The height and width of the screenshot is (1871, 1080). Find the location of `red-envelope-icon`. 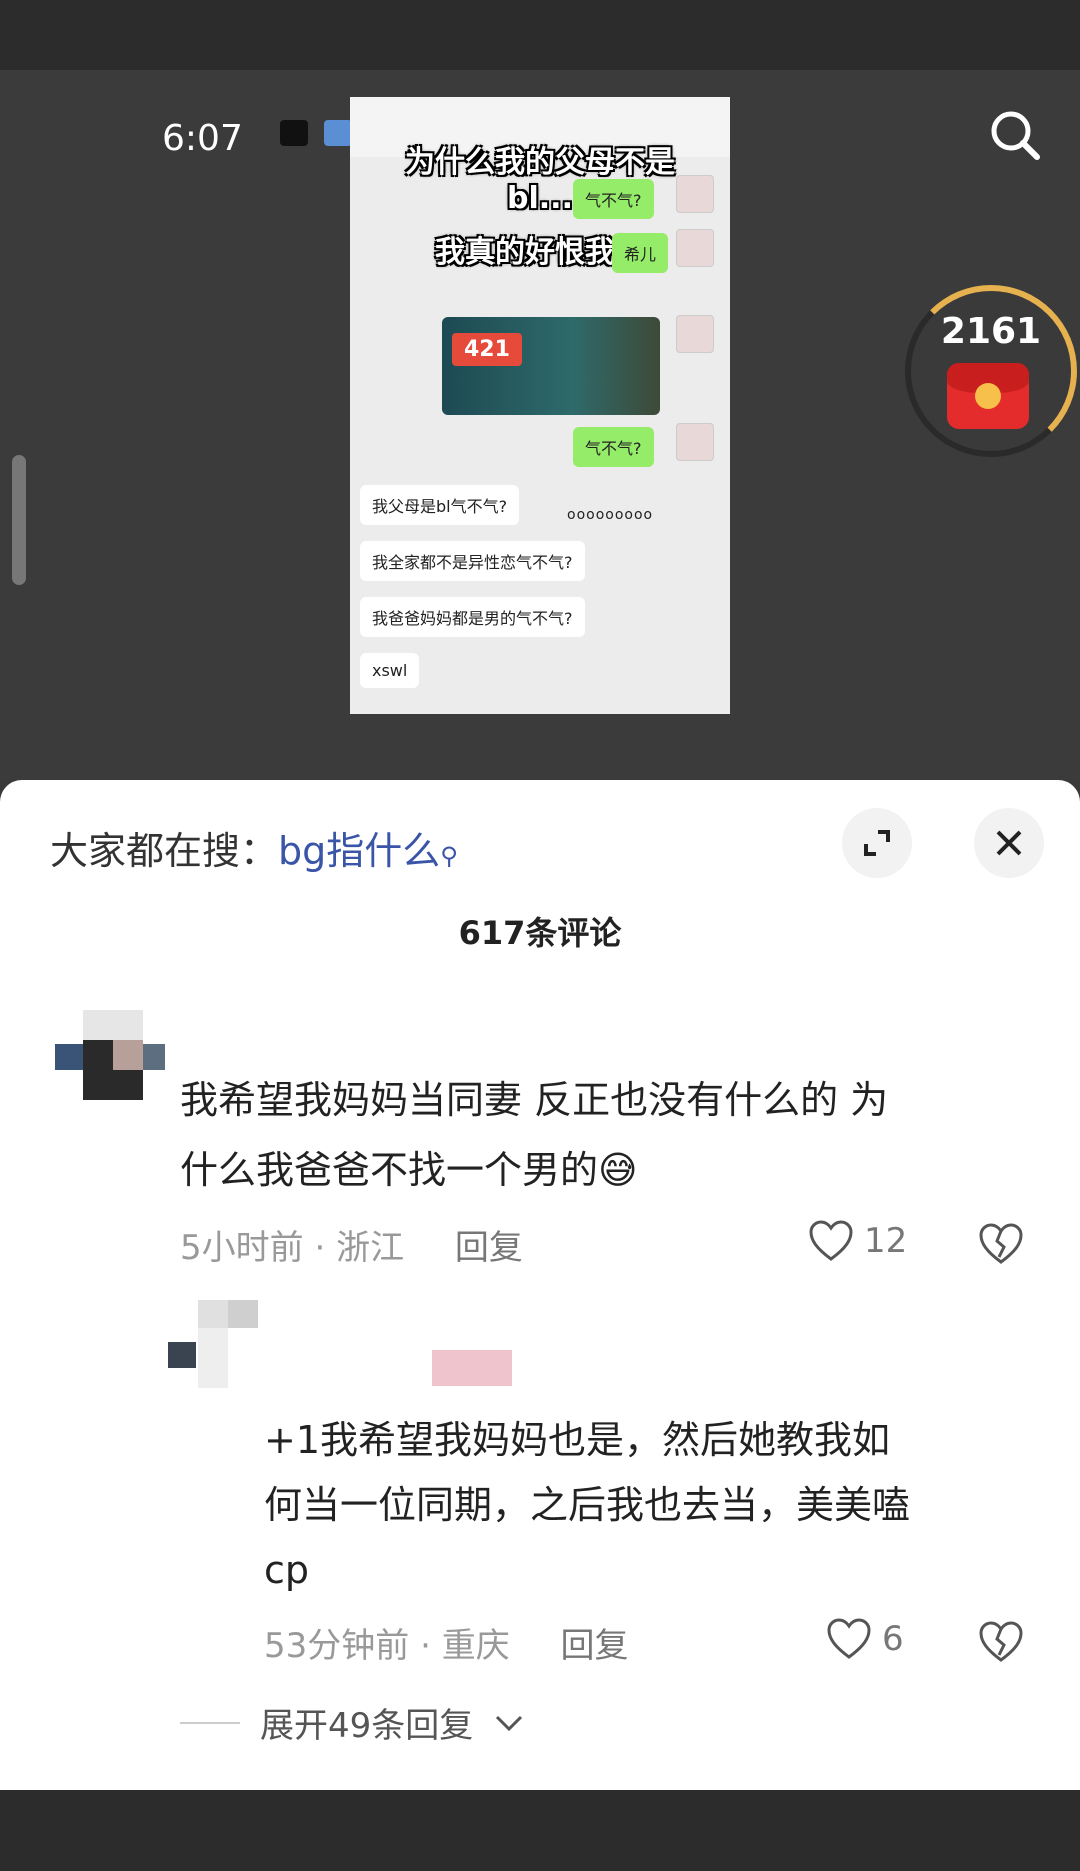

red-envelope-icon is located at coordinates (988, 396).